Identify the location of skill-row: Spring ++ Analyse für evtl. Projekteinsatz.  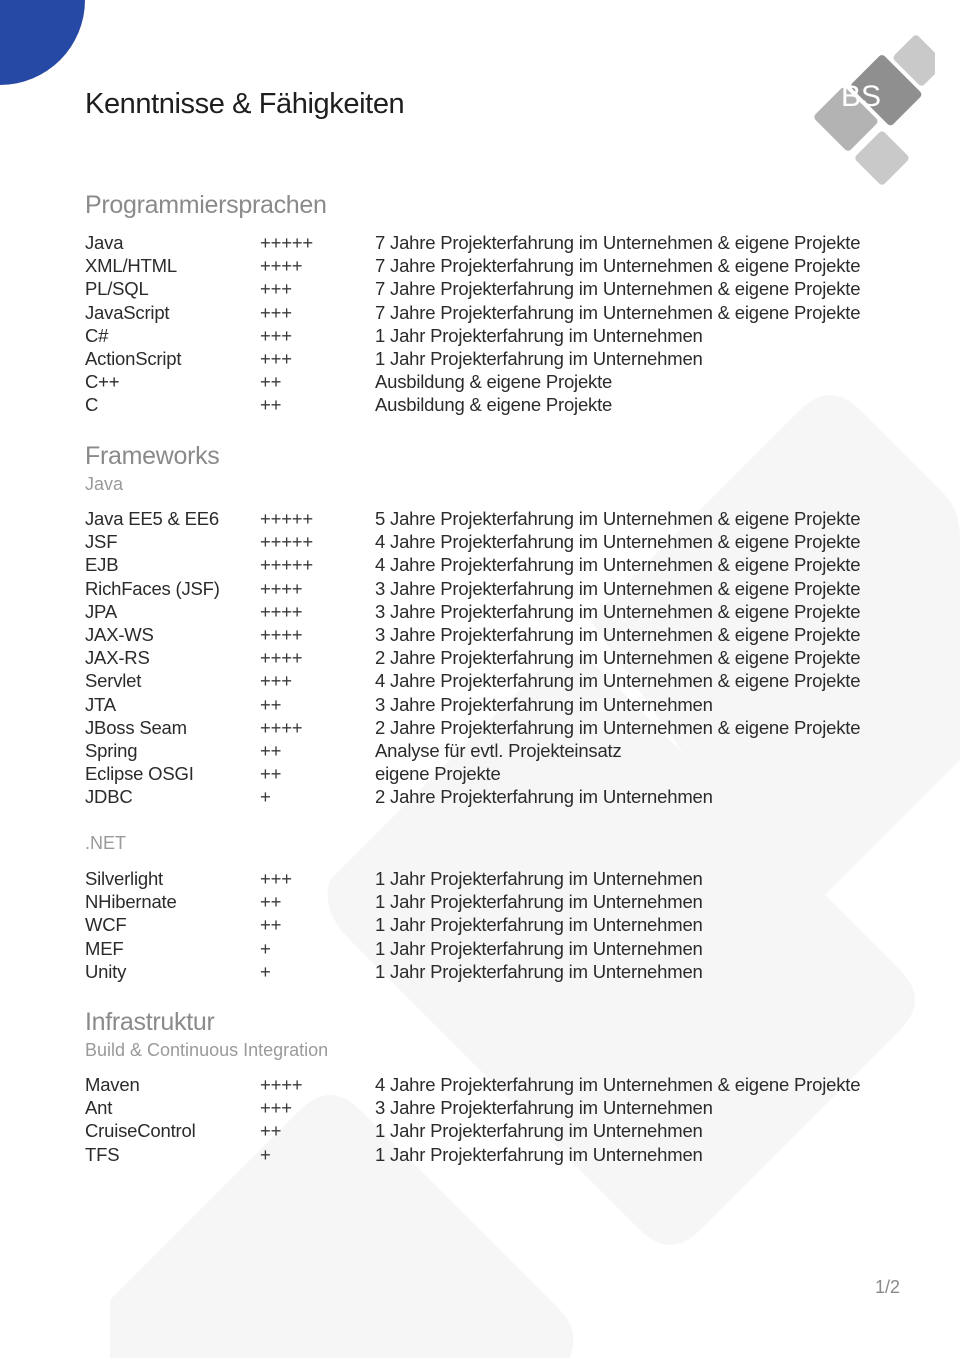
(495, 750).